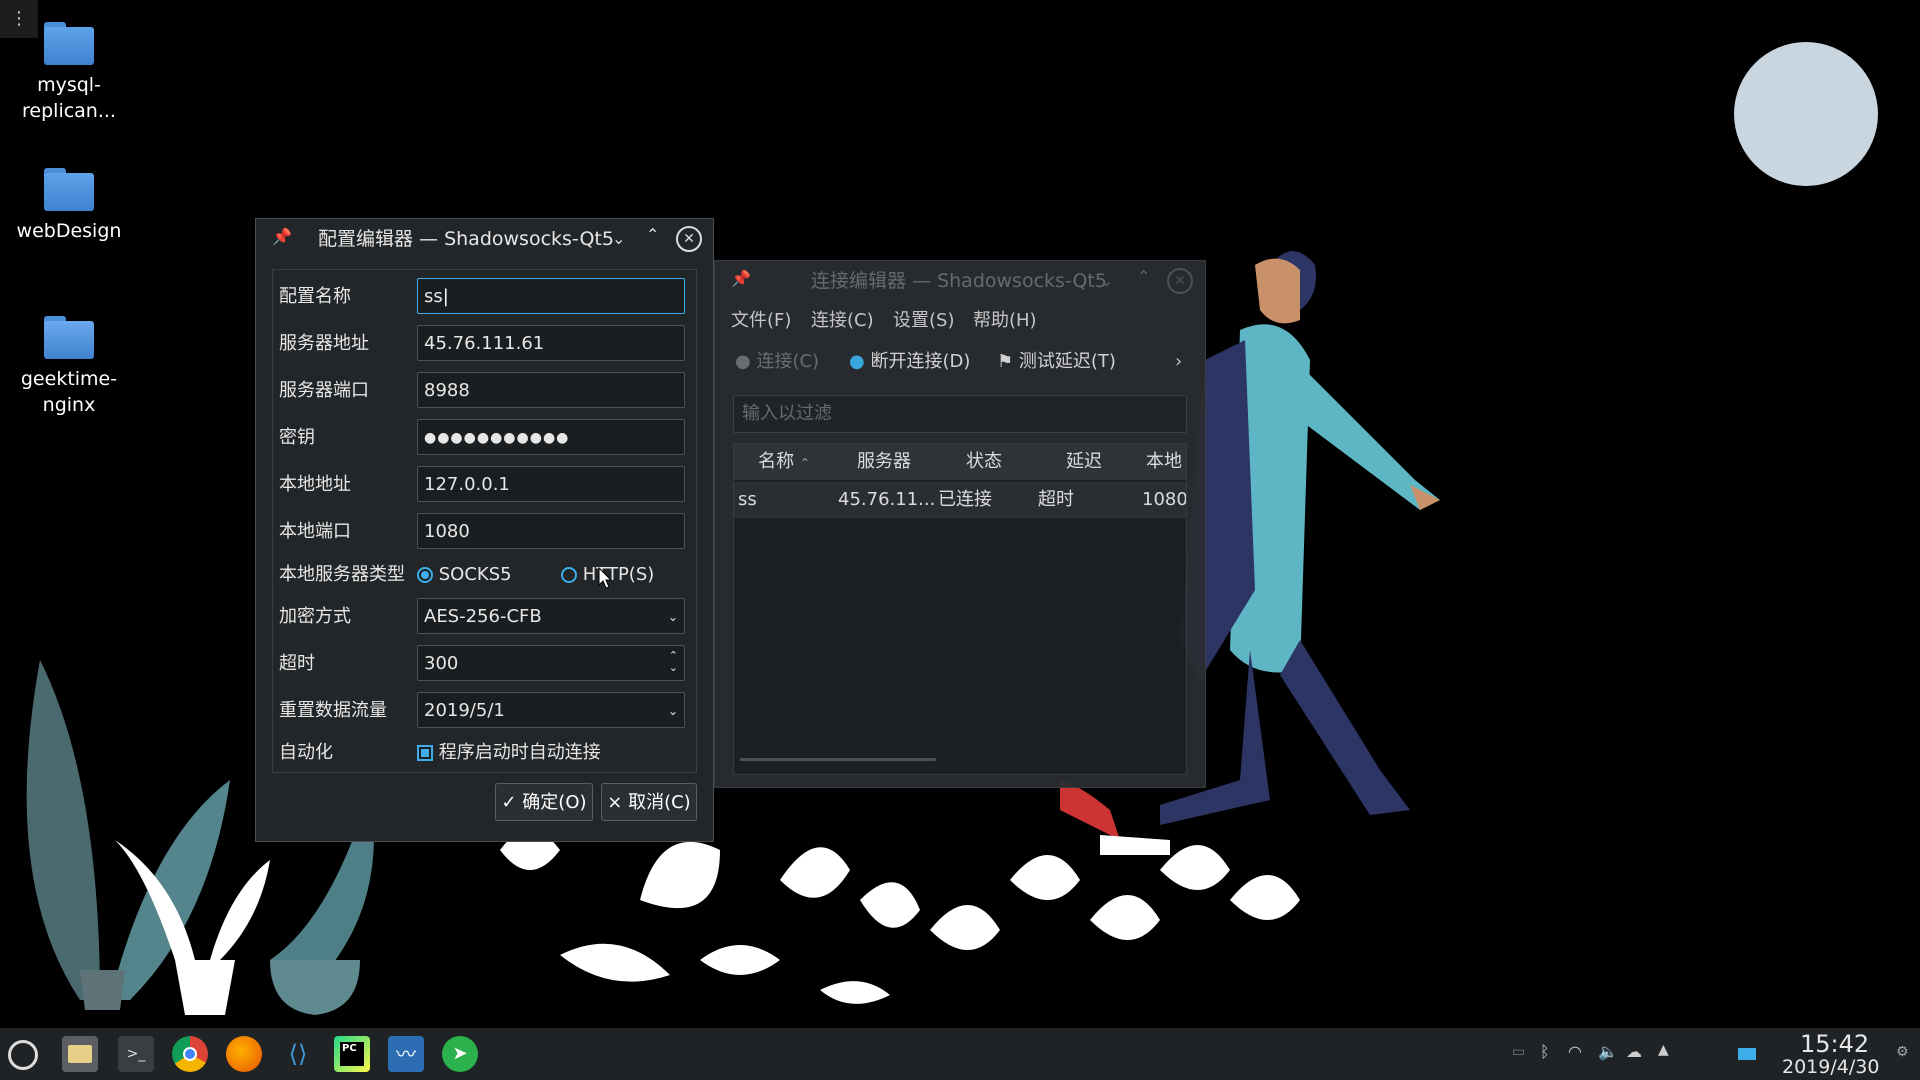  Describe the element at coordinates (909, 362) in the screenshot. I see `disconnect-button: ● 断开连接(D)` at that location.